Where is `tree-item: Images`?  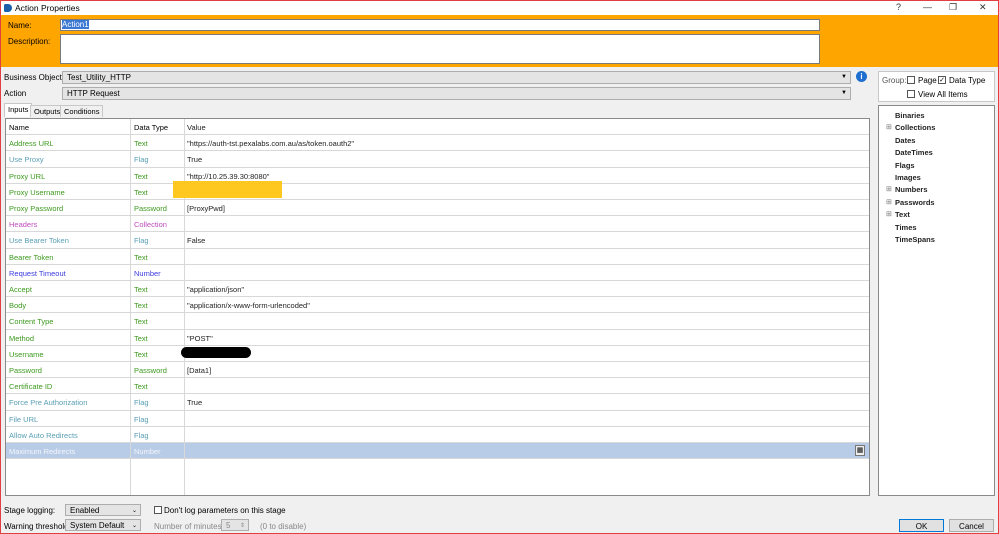
tree-item: Images is located at coordinates (908, 177).